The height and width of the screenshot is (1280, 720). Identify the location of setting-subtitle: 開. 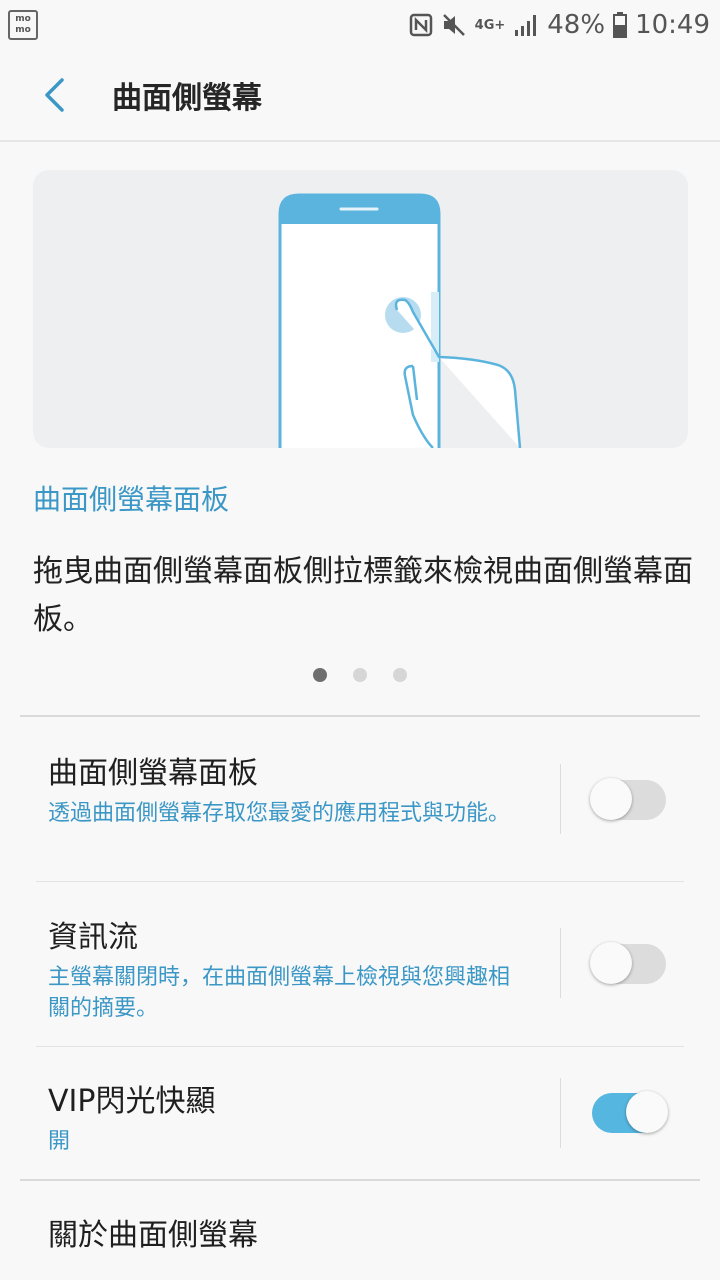
(59, 1141).